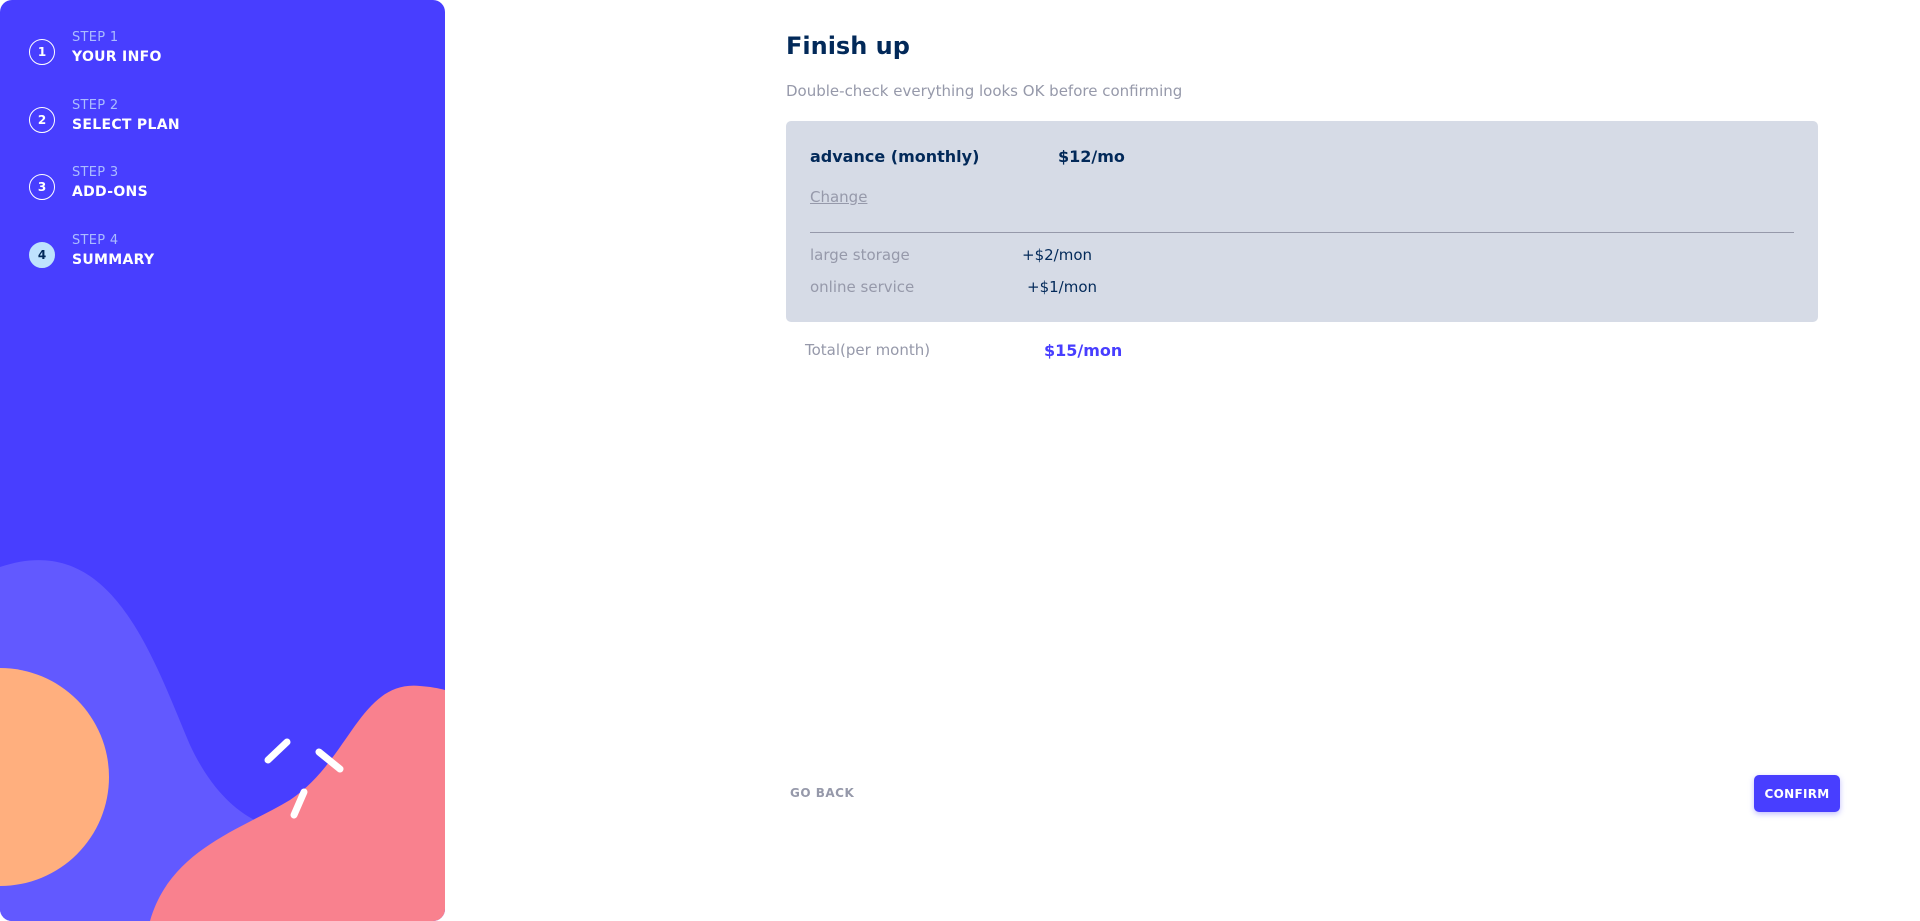  What do you see at coordinates (126, 125) in the screenshot?
I see `step-title: SELECT PLAN` at bounding box center [126, 125].